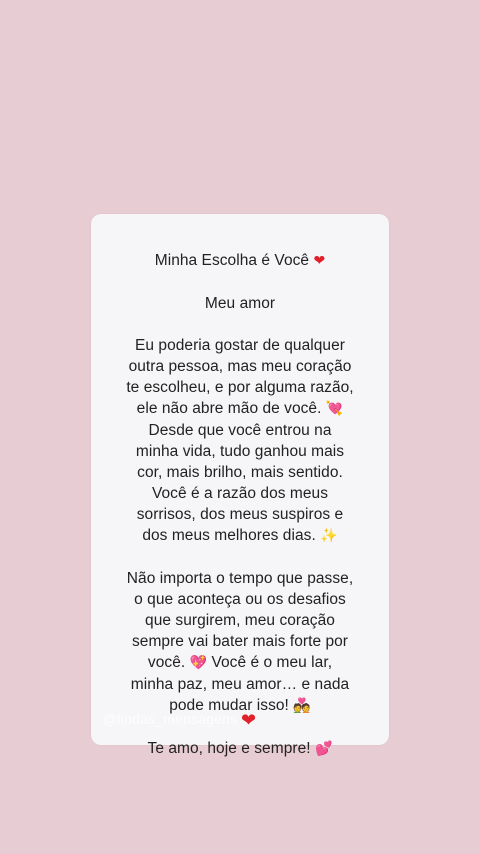 The image size is (480, 854). What do you see at coordinates (302, 706) in the screenshot?
I see `couple-with-heart-icon: 💑` at bounding box center [302, 706].